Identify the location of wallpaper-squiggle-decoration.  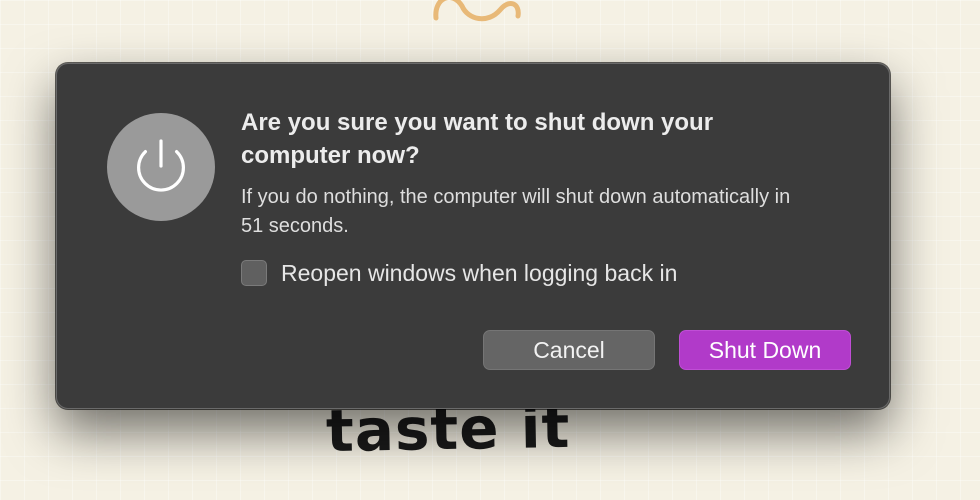
(477, 11).